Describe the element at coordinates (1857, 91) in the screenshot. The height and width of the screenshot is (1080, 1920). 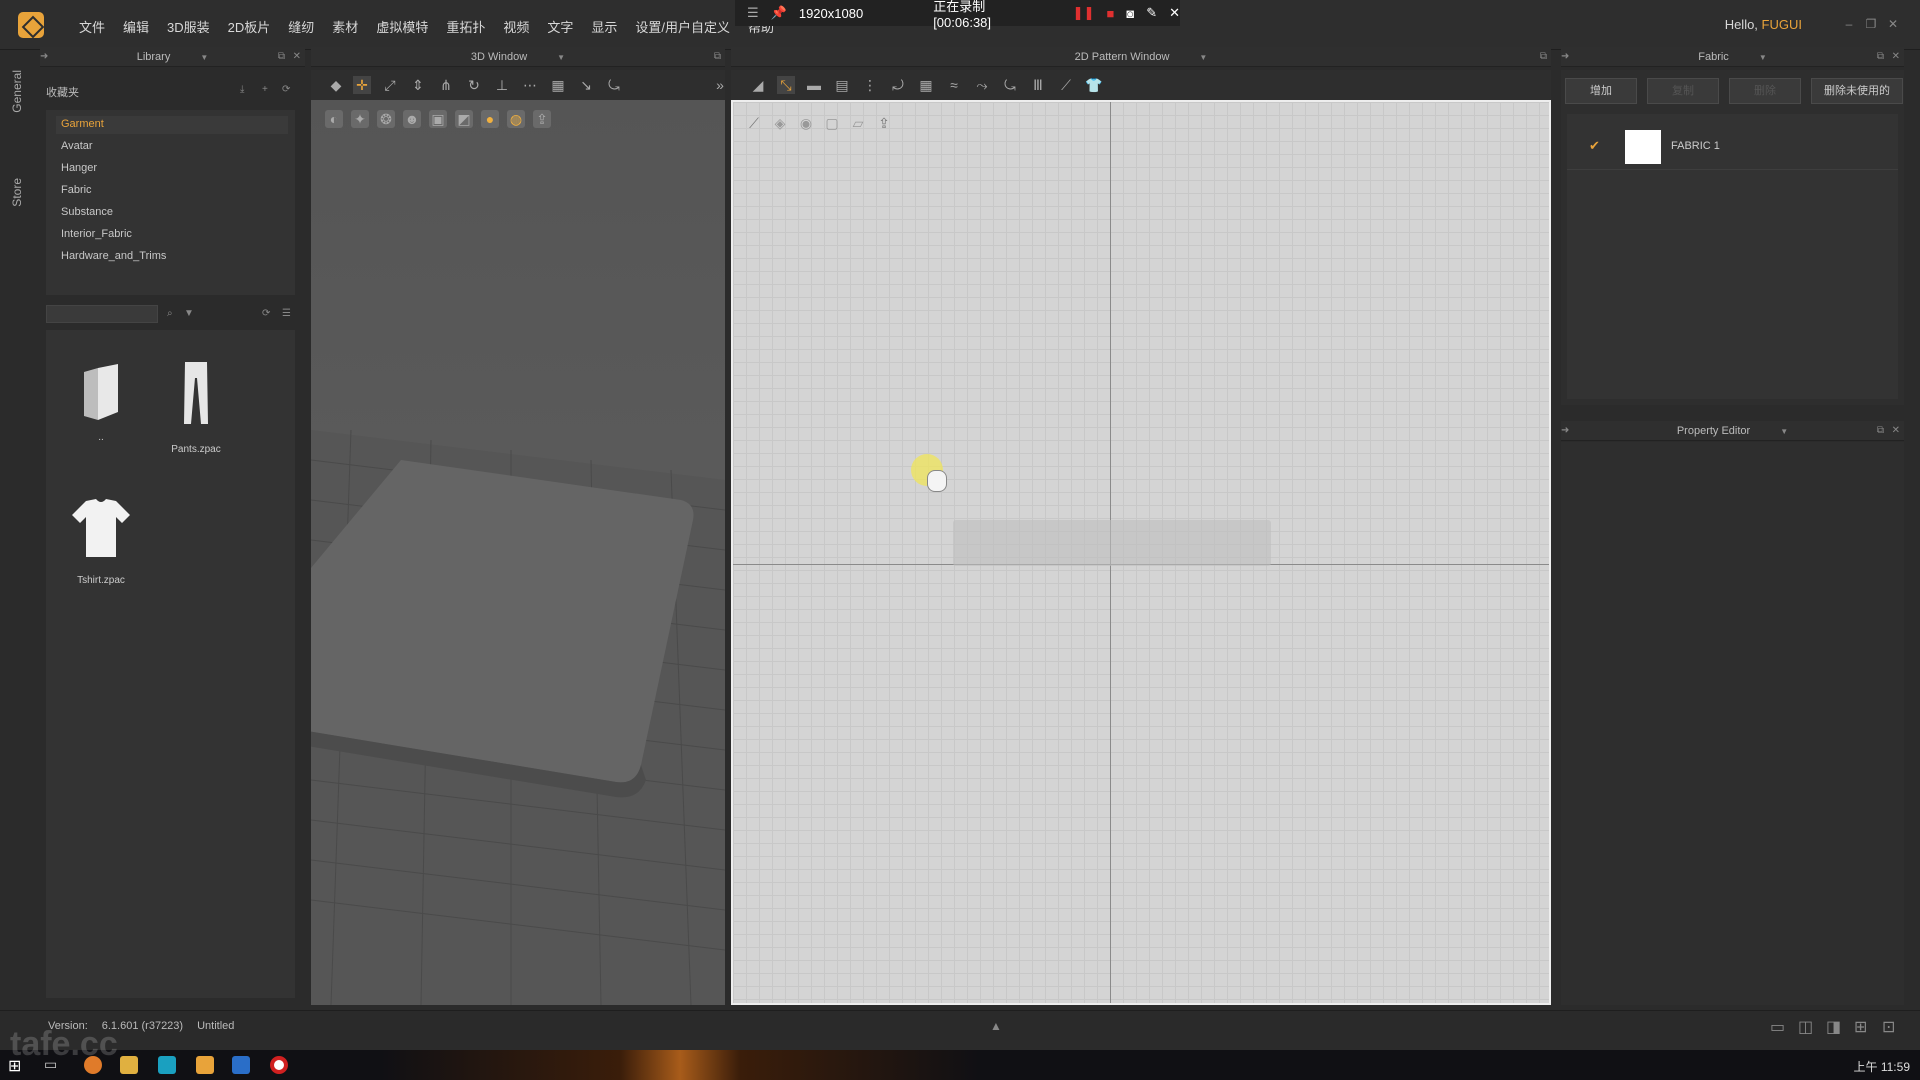
I see `delete-unused-button: 删除未使用的` at that location.